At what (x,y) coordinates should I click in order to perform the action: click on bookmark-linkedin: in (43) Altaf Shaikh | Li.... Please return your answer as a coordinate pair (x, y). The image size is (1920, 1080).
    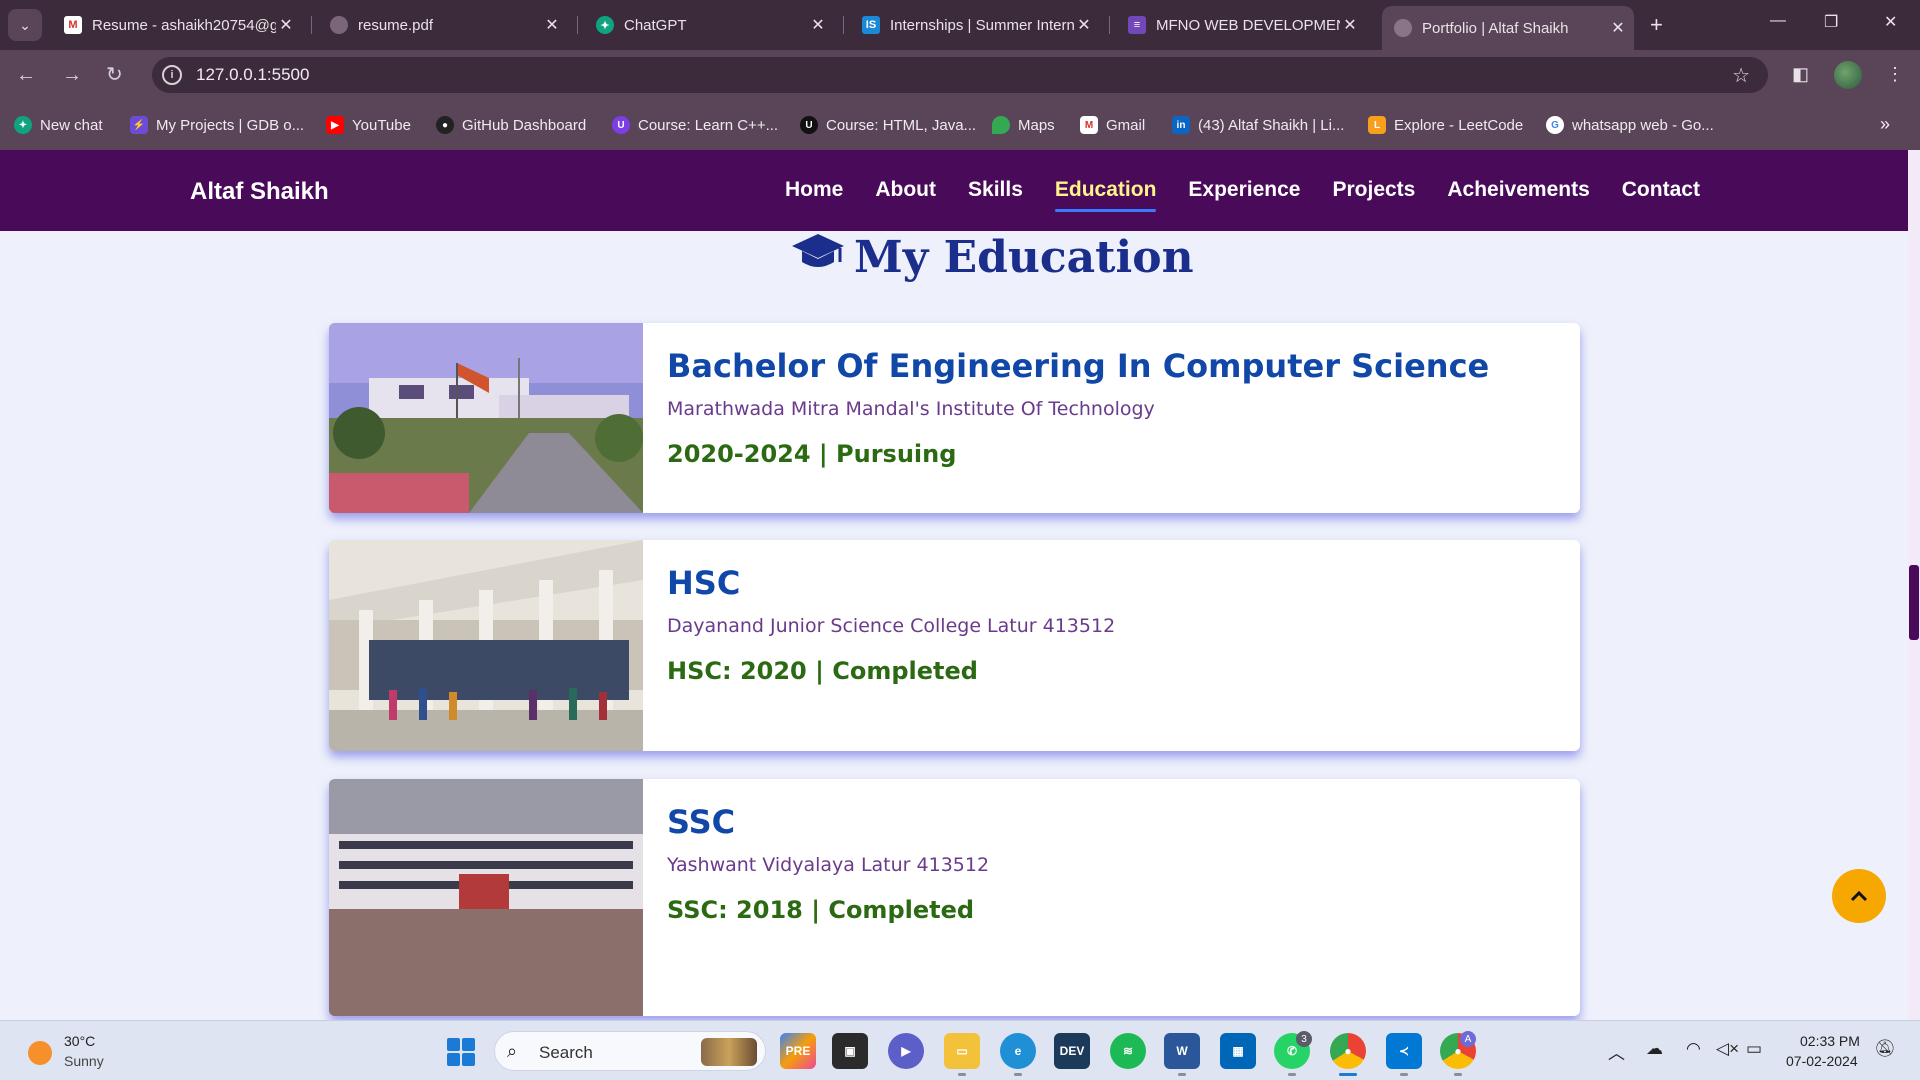
    Looking at the image, I should click on (1258, 125).